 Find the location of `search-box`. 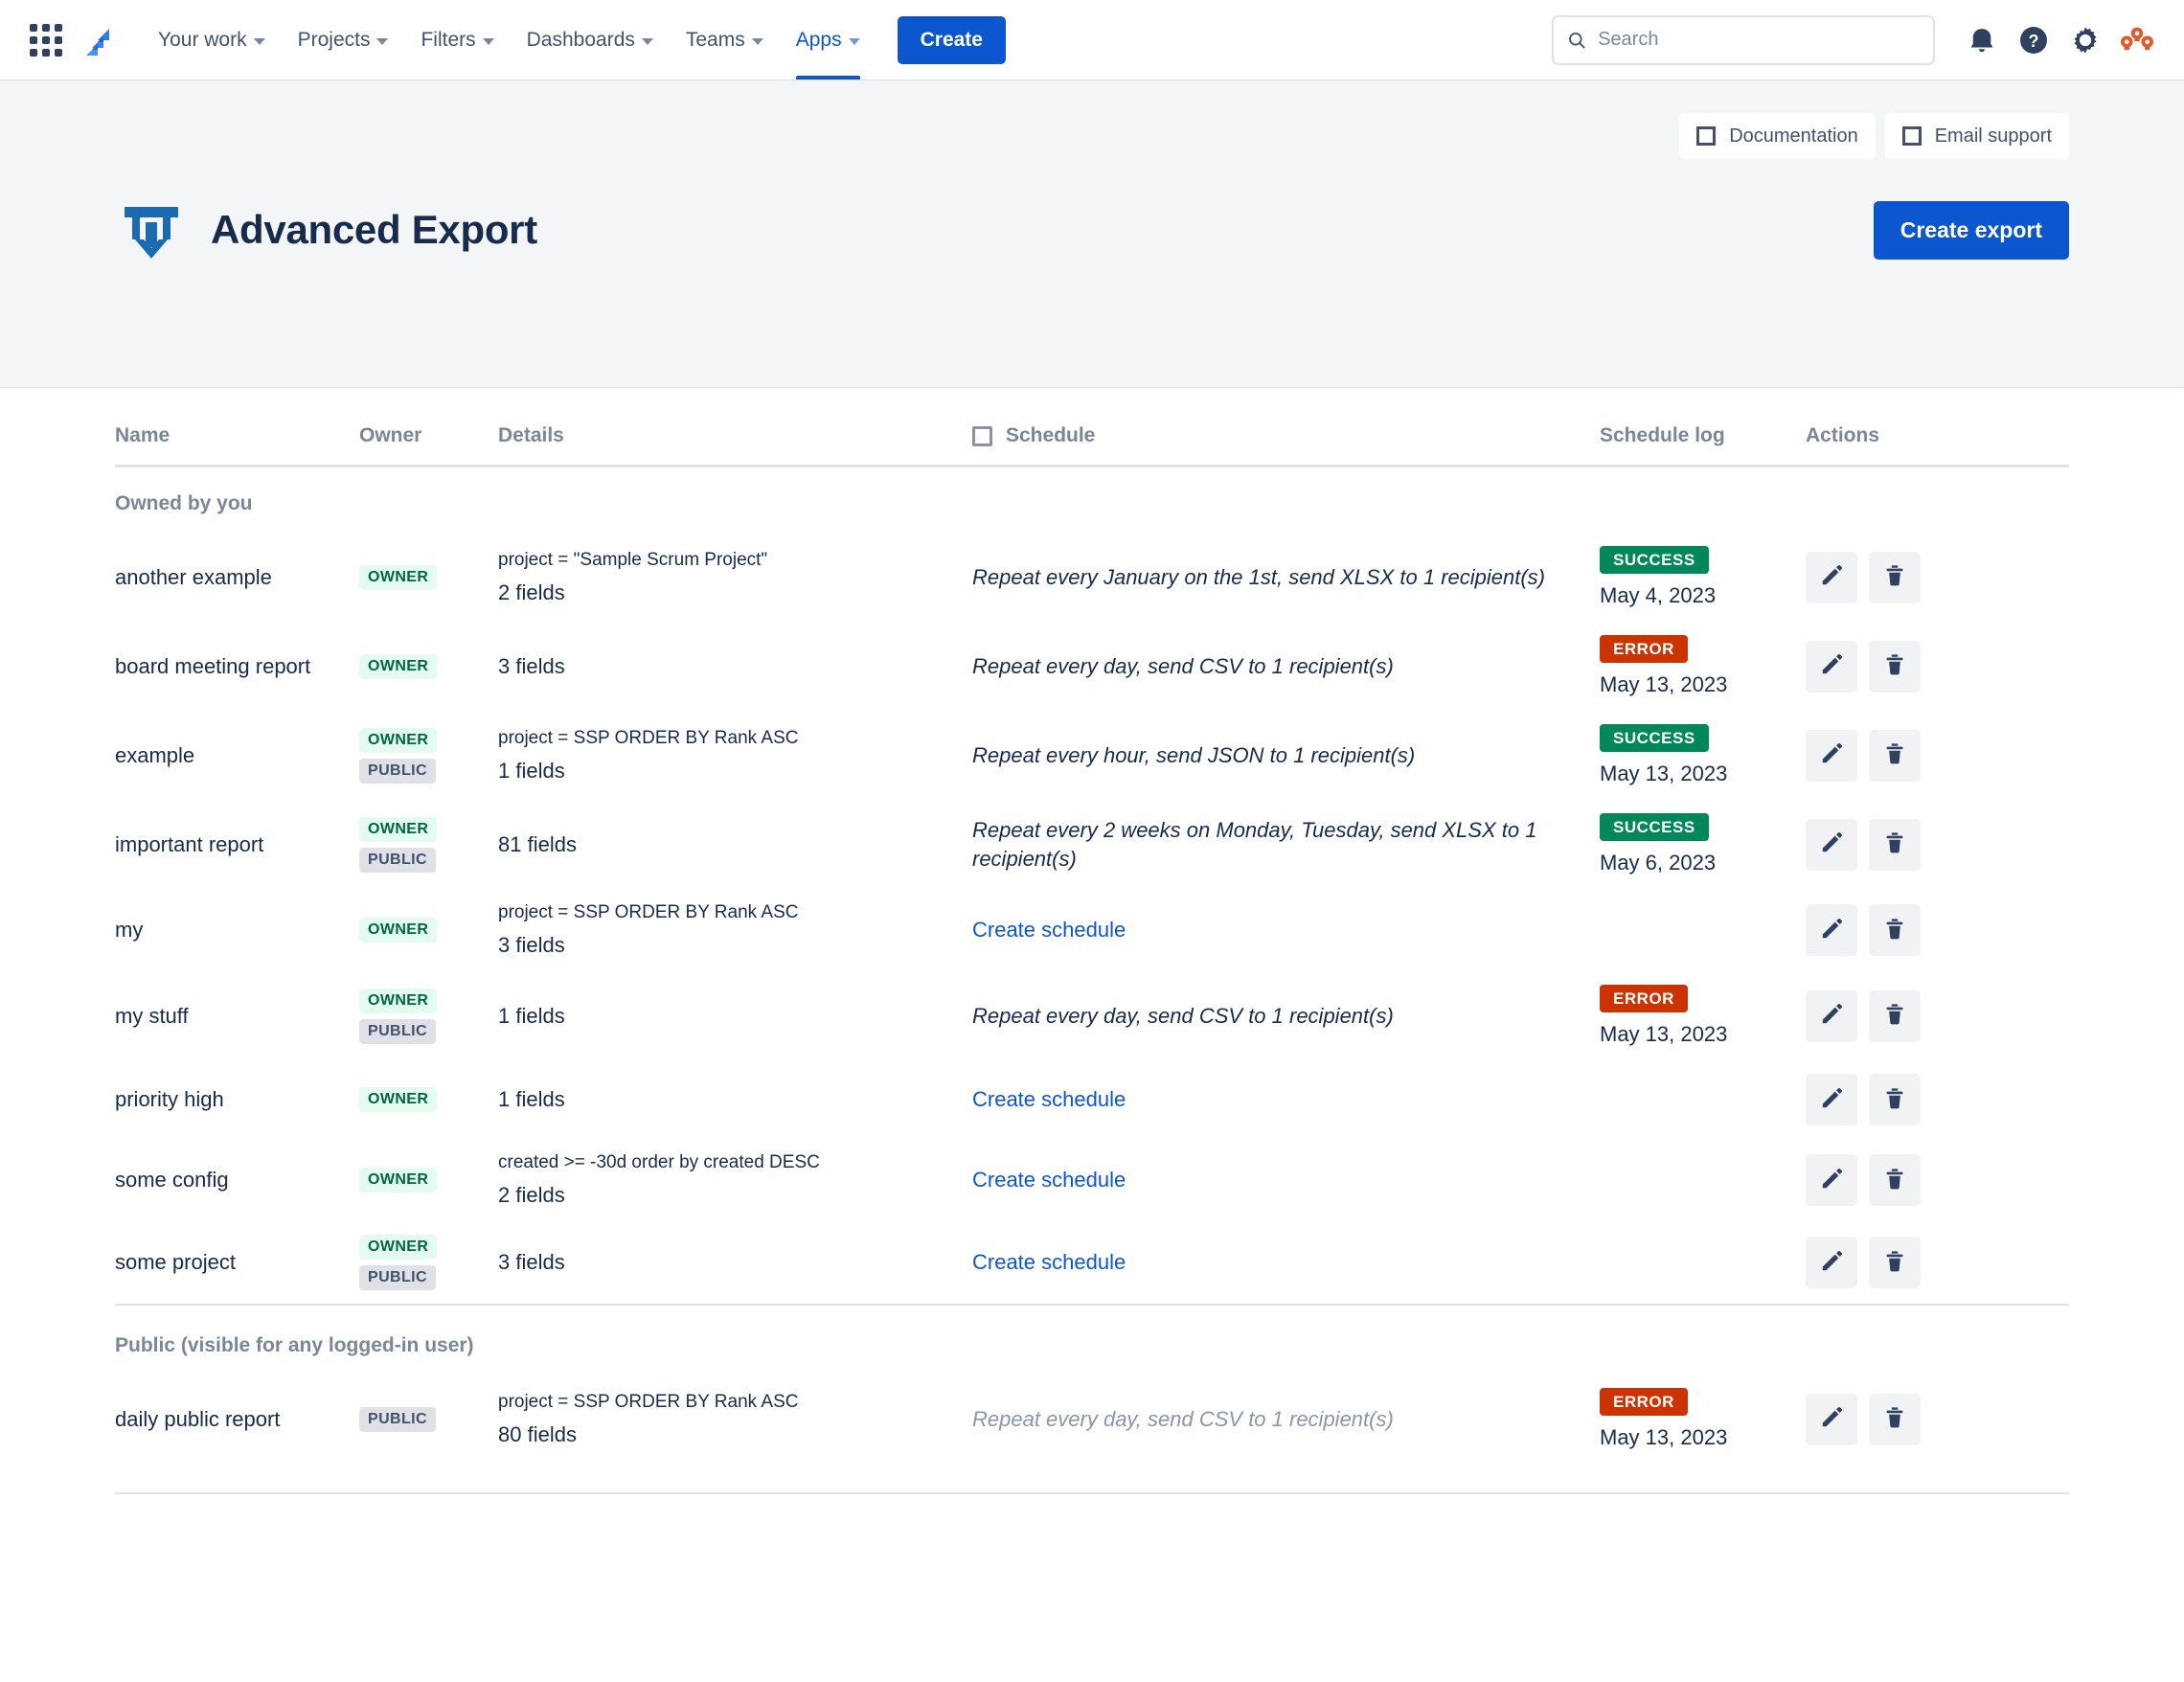

search-box is located at coordinates (1743, 39).